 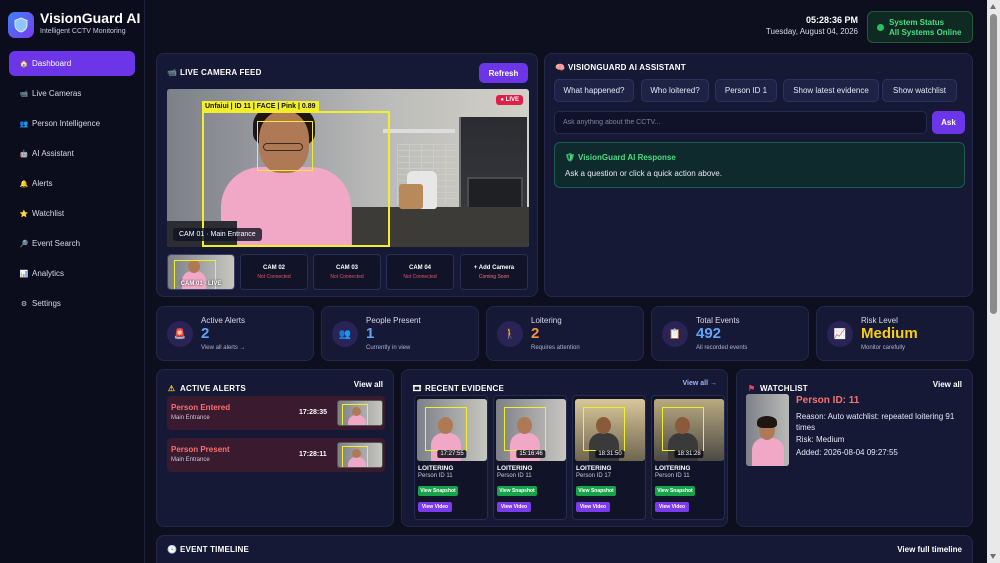 I want to click on sidebar-item-person-intelligence: 👥 Person Intelligence, so click(x=72, y=123).